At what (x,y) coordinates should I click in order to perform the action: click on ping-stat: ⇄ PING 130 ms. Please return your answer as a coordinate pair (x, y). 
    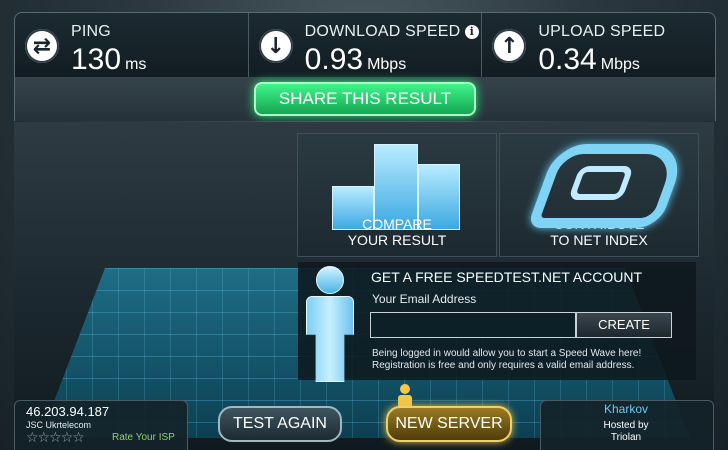
    Looking at the image, I should click on (132, 45).